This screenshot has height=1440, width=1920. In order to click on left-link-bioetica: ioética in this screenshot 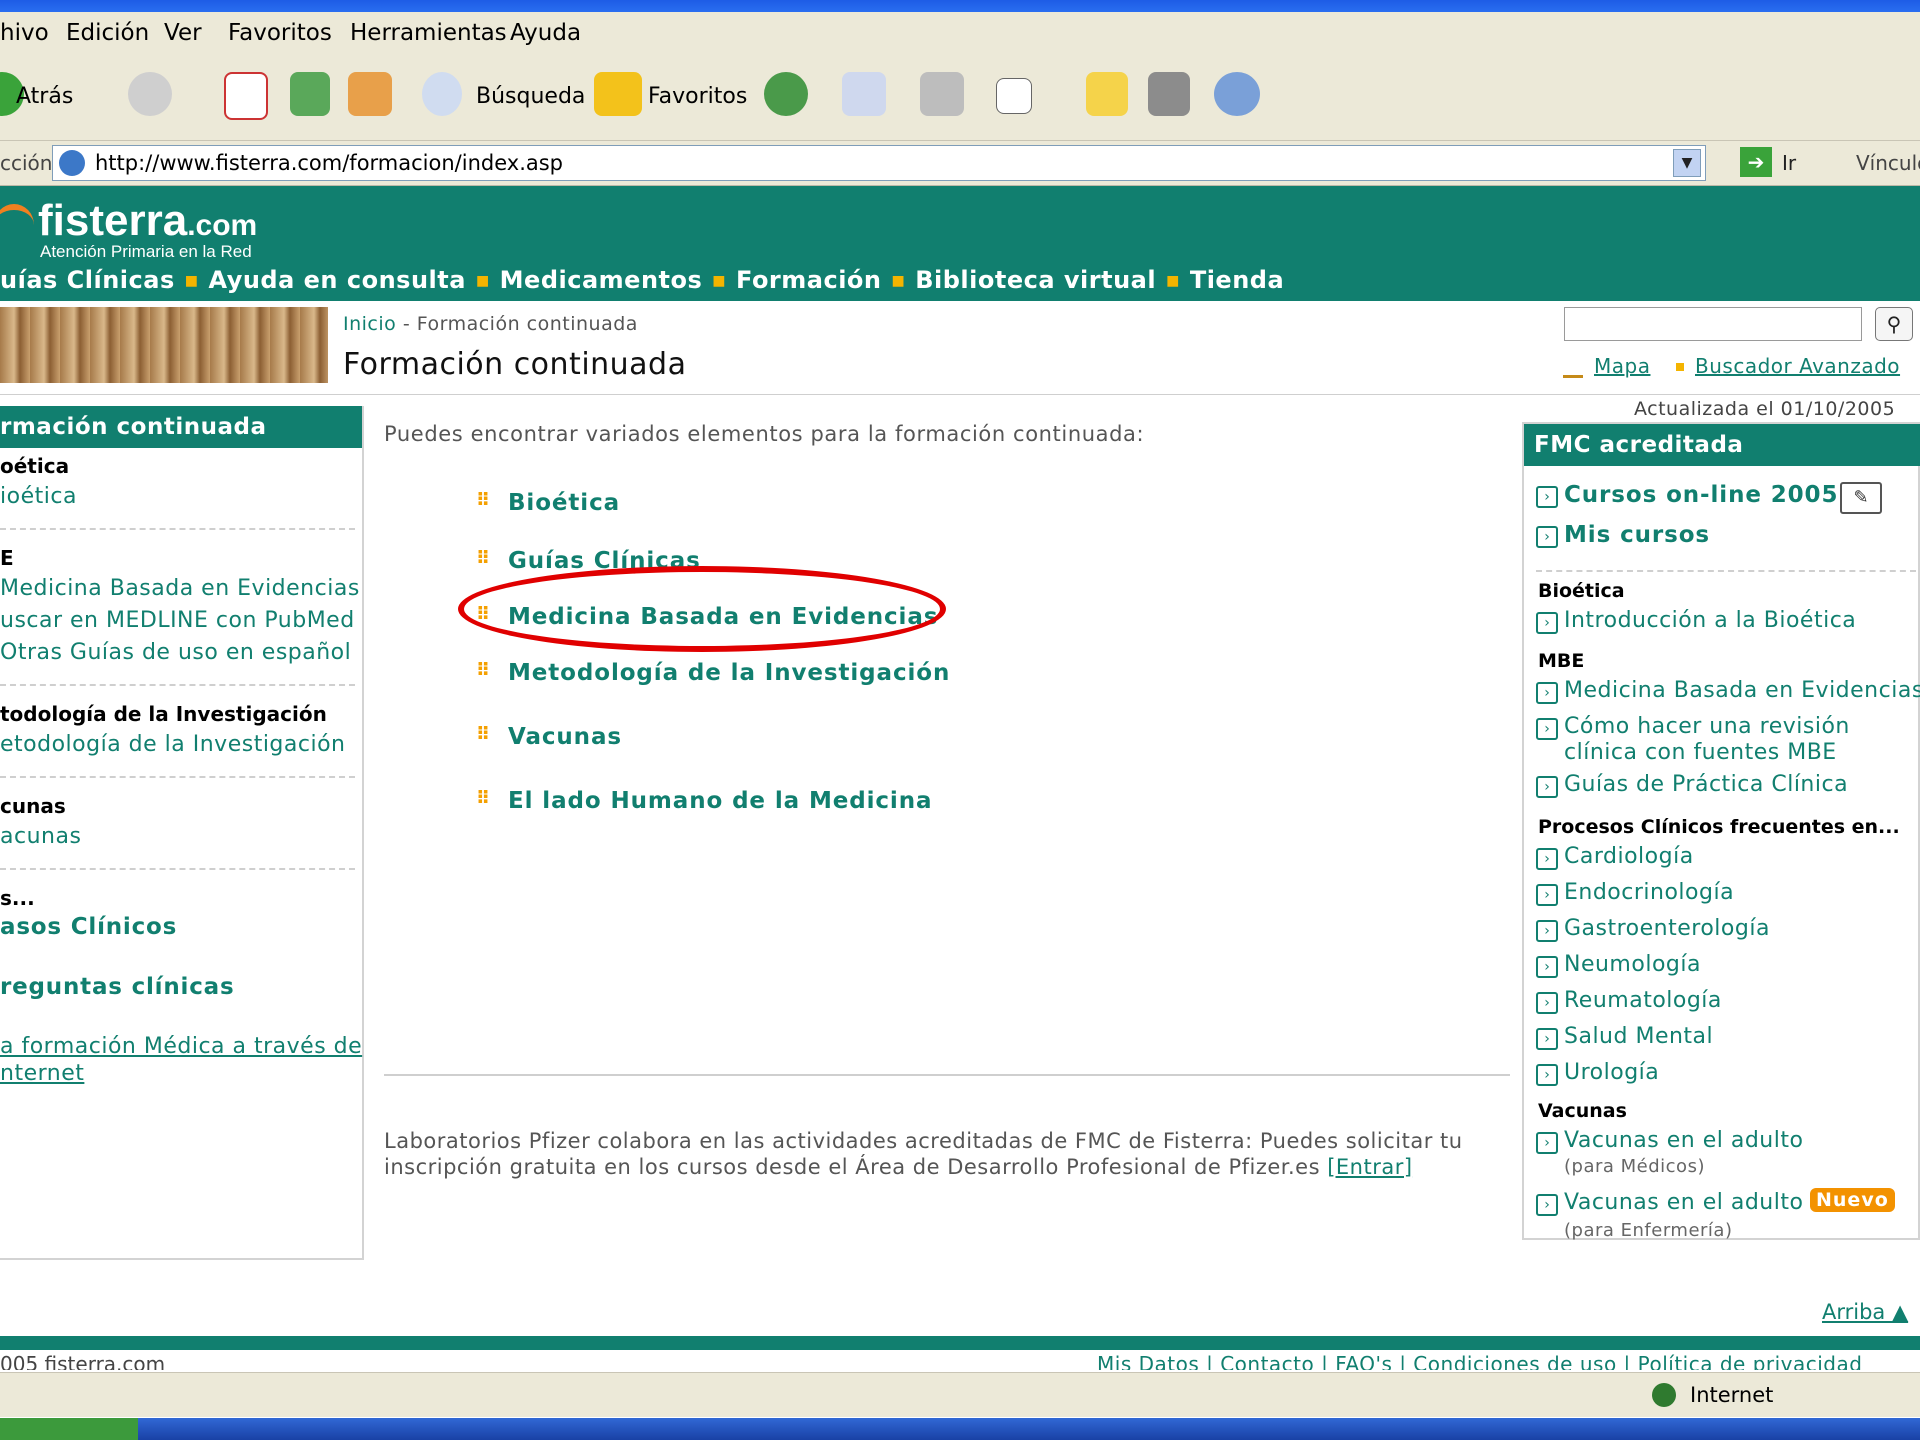, I will do `click(38, 496)`.